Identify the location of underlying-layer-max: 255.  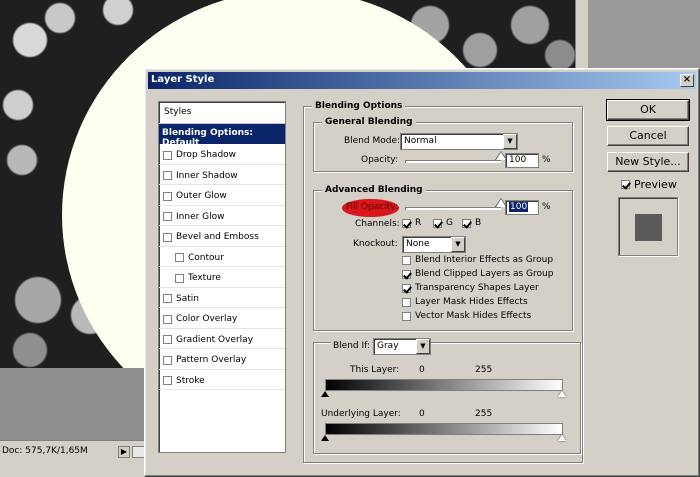
(484, 414).